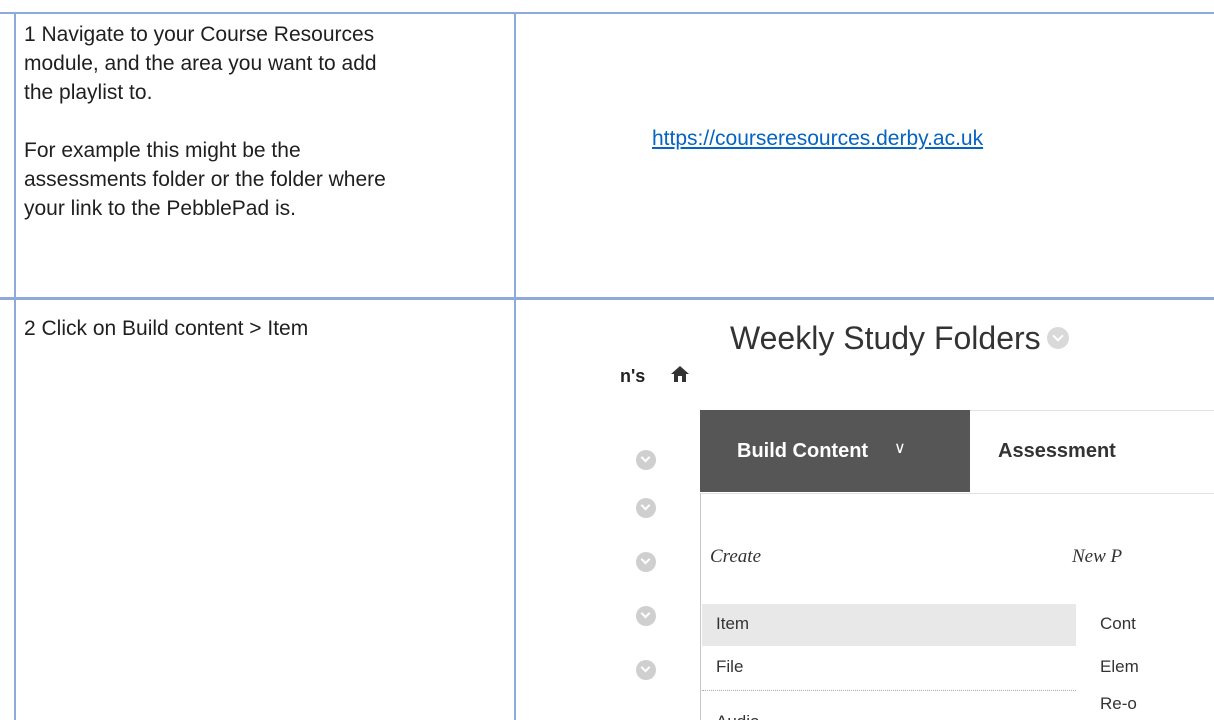 This screenshot has height=720, width=1214. Describe the element at coordinates (737, 716) in the screenshot. I see `menu-item-audio: Audio` at that location.